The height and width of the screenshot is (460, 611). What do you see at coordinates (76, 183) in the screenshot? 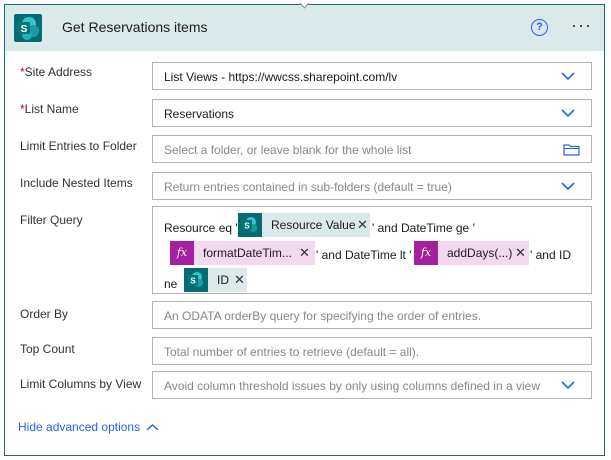
I see `nested-items-label: Include Nested Items` at bounding box center [76, 183].